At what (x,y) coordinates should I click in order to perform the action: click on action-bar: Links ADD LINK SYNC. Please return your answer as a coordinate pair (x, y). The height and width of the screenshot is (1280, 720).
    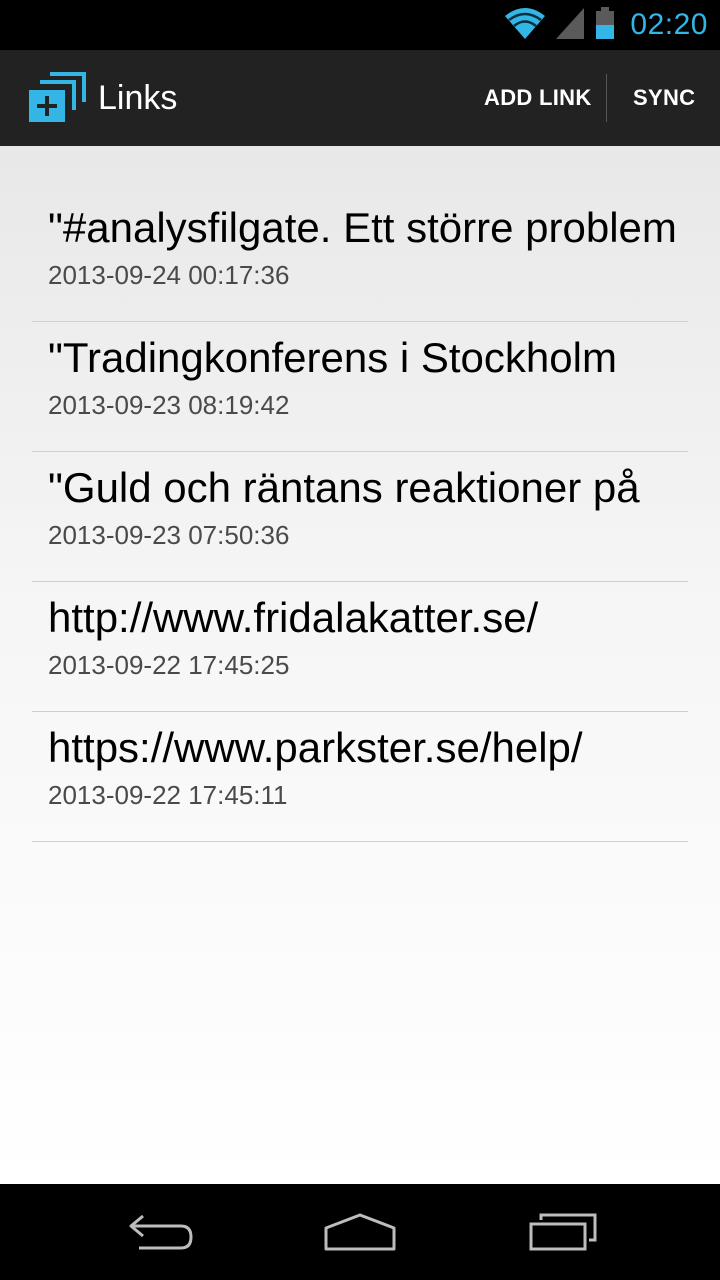
    Looking at the image, I should click on (360, 98).